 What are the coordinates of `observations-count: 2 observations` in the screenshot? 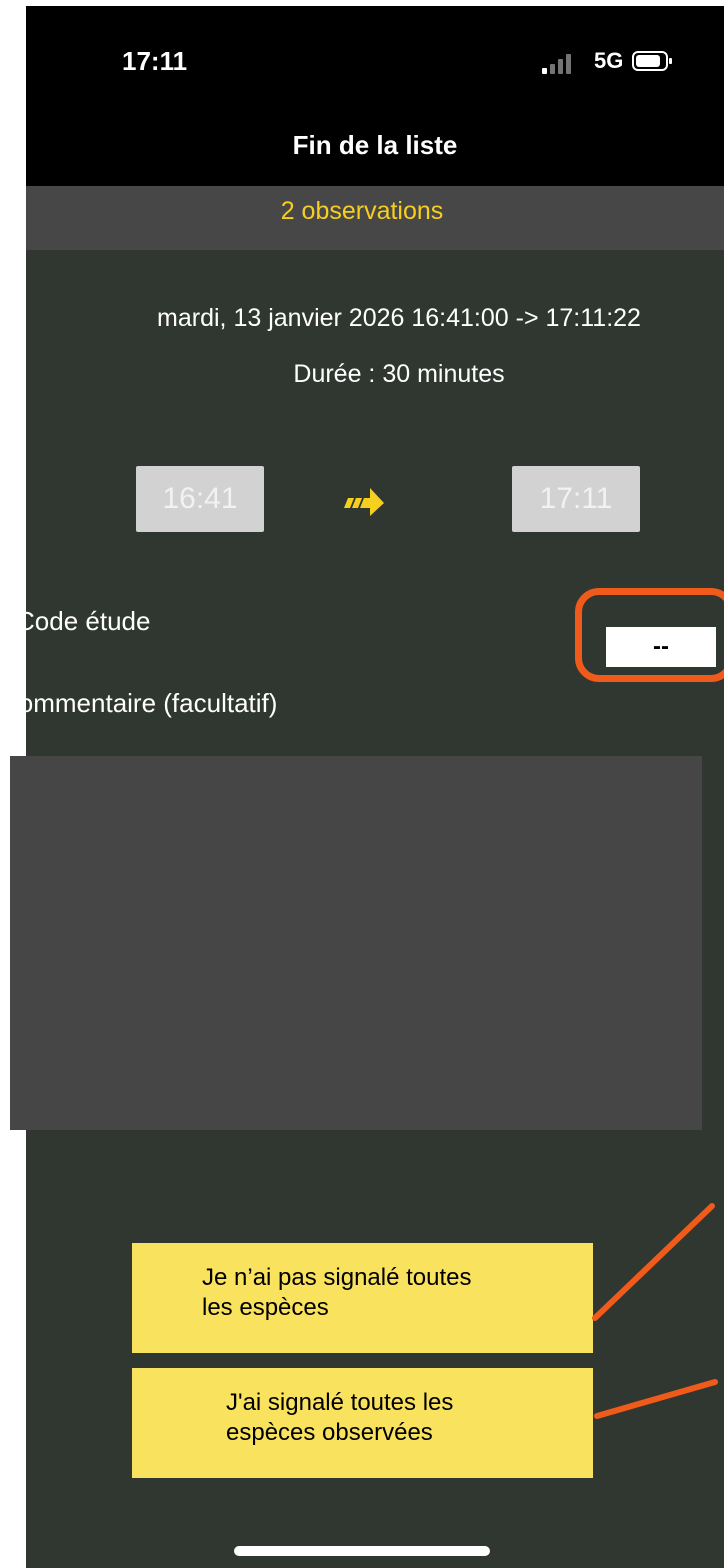 It's located at (362, 211).